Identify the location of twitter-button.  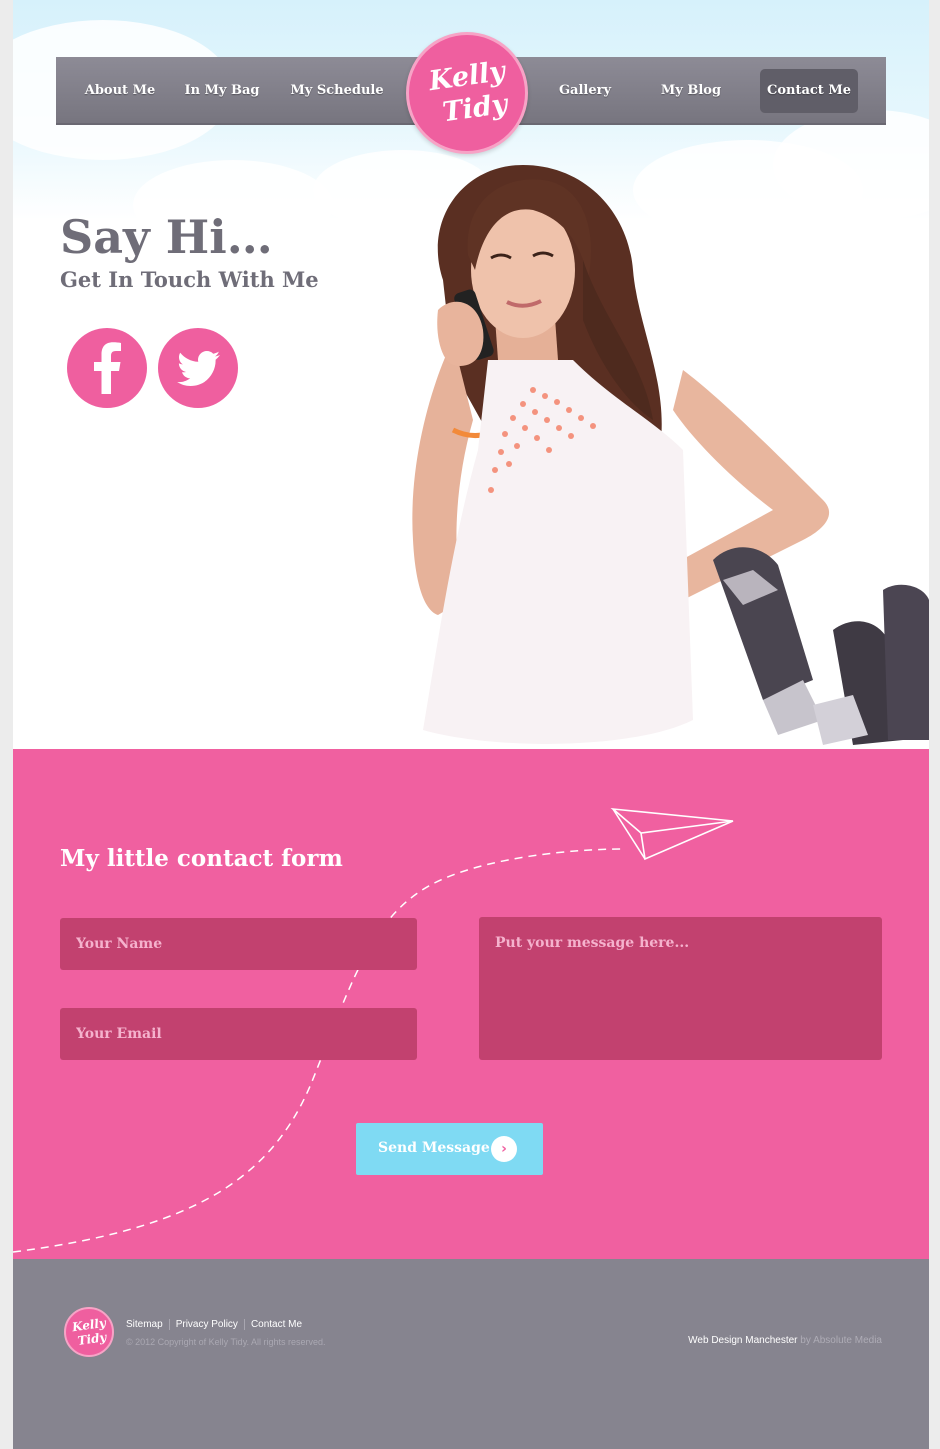
(198, 368).